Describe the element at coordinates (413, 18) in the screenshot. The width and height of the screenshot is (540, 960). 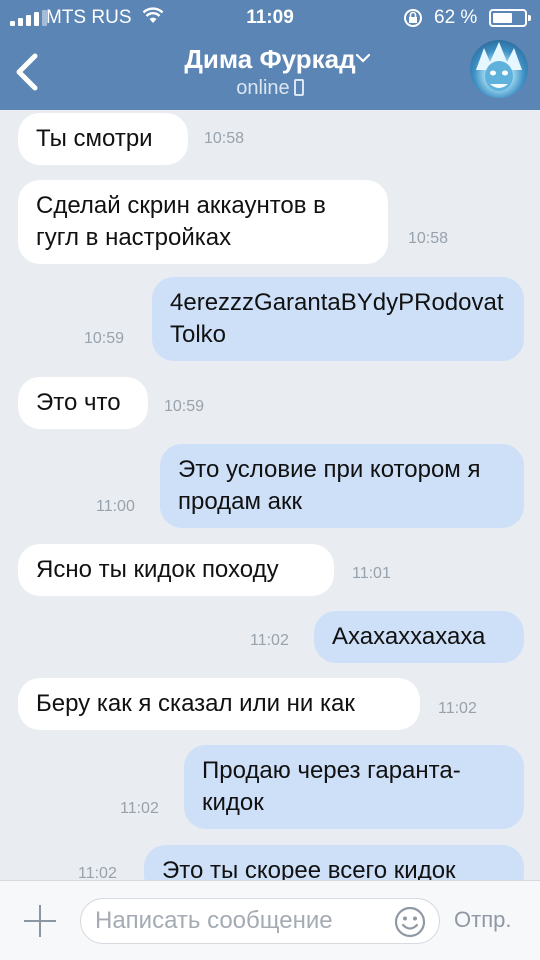
I see `lock-rotation-icon` at that location.